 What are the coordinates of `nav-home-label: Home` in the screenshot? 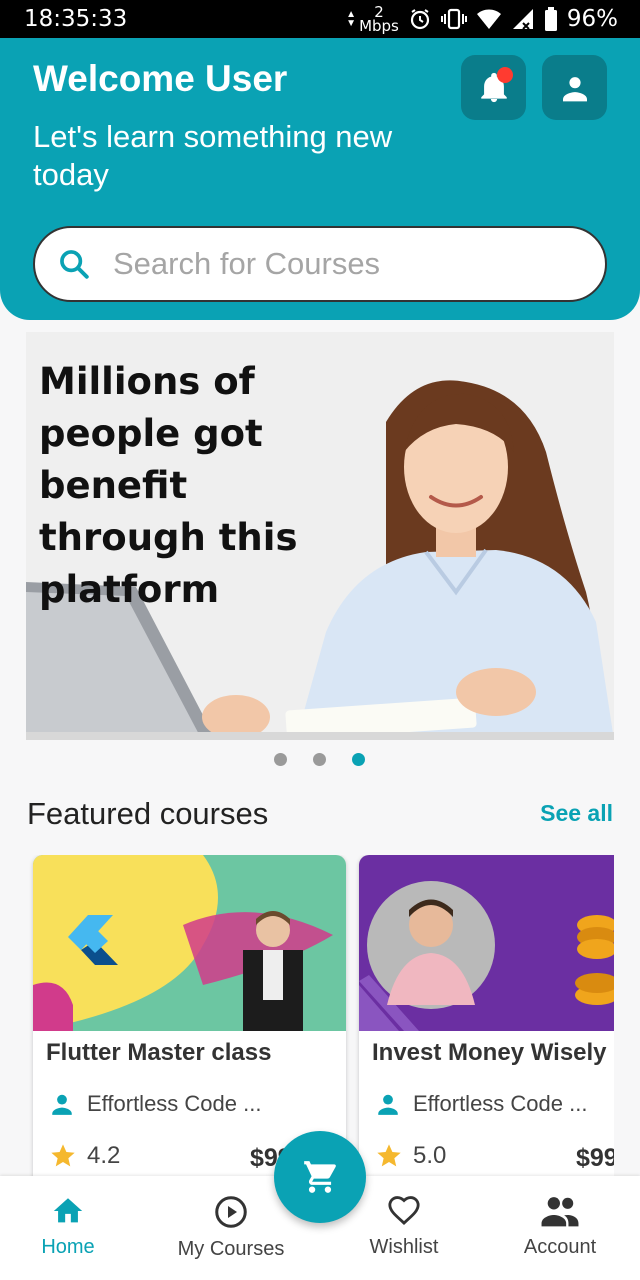 It's located at (68, 1247).